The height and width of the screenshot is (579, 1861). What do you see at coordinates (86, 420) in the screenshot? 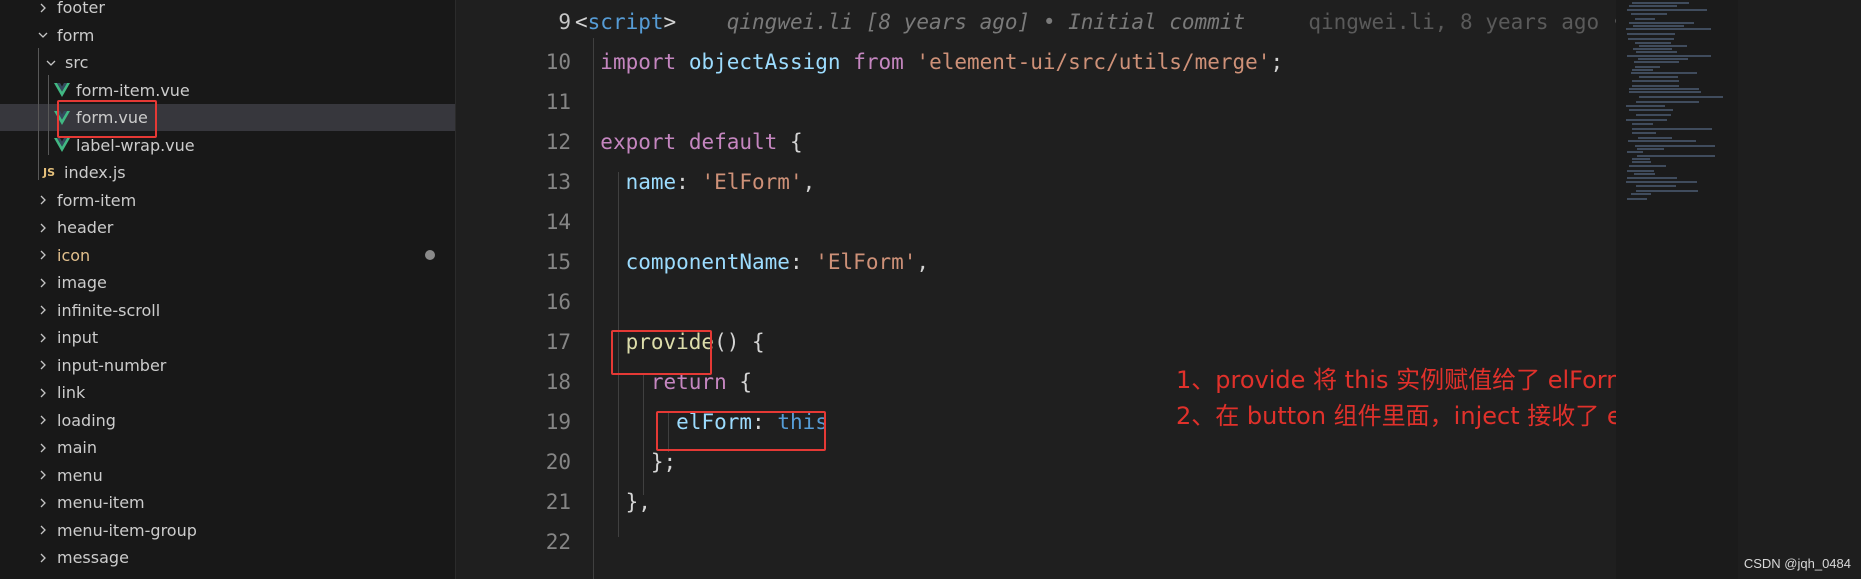
I see `tree-item-label: loading` at bounding box center [86, 420].